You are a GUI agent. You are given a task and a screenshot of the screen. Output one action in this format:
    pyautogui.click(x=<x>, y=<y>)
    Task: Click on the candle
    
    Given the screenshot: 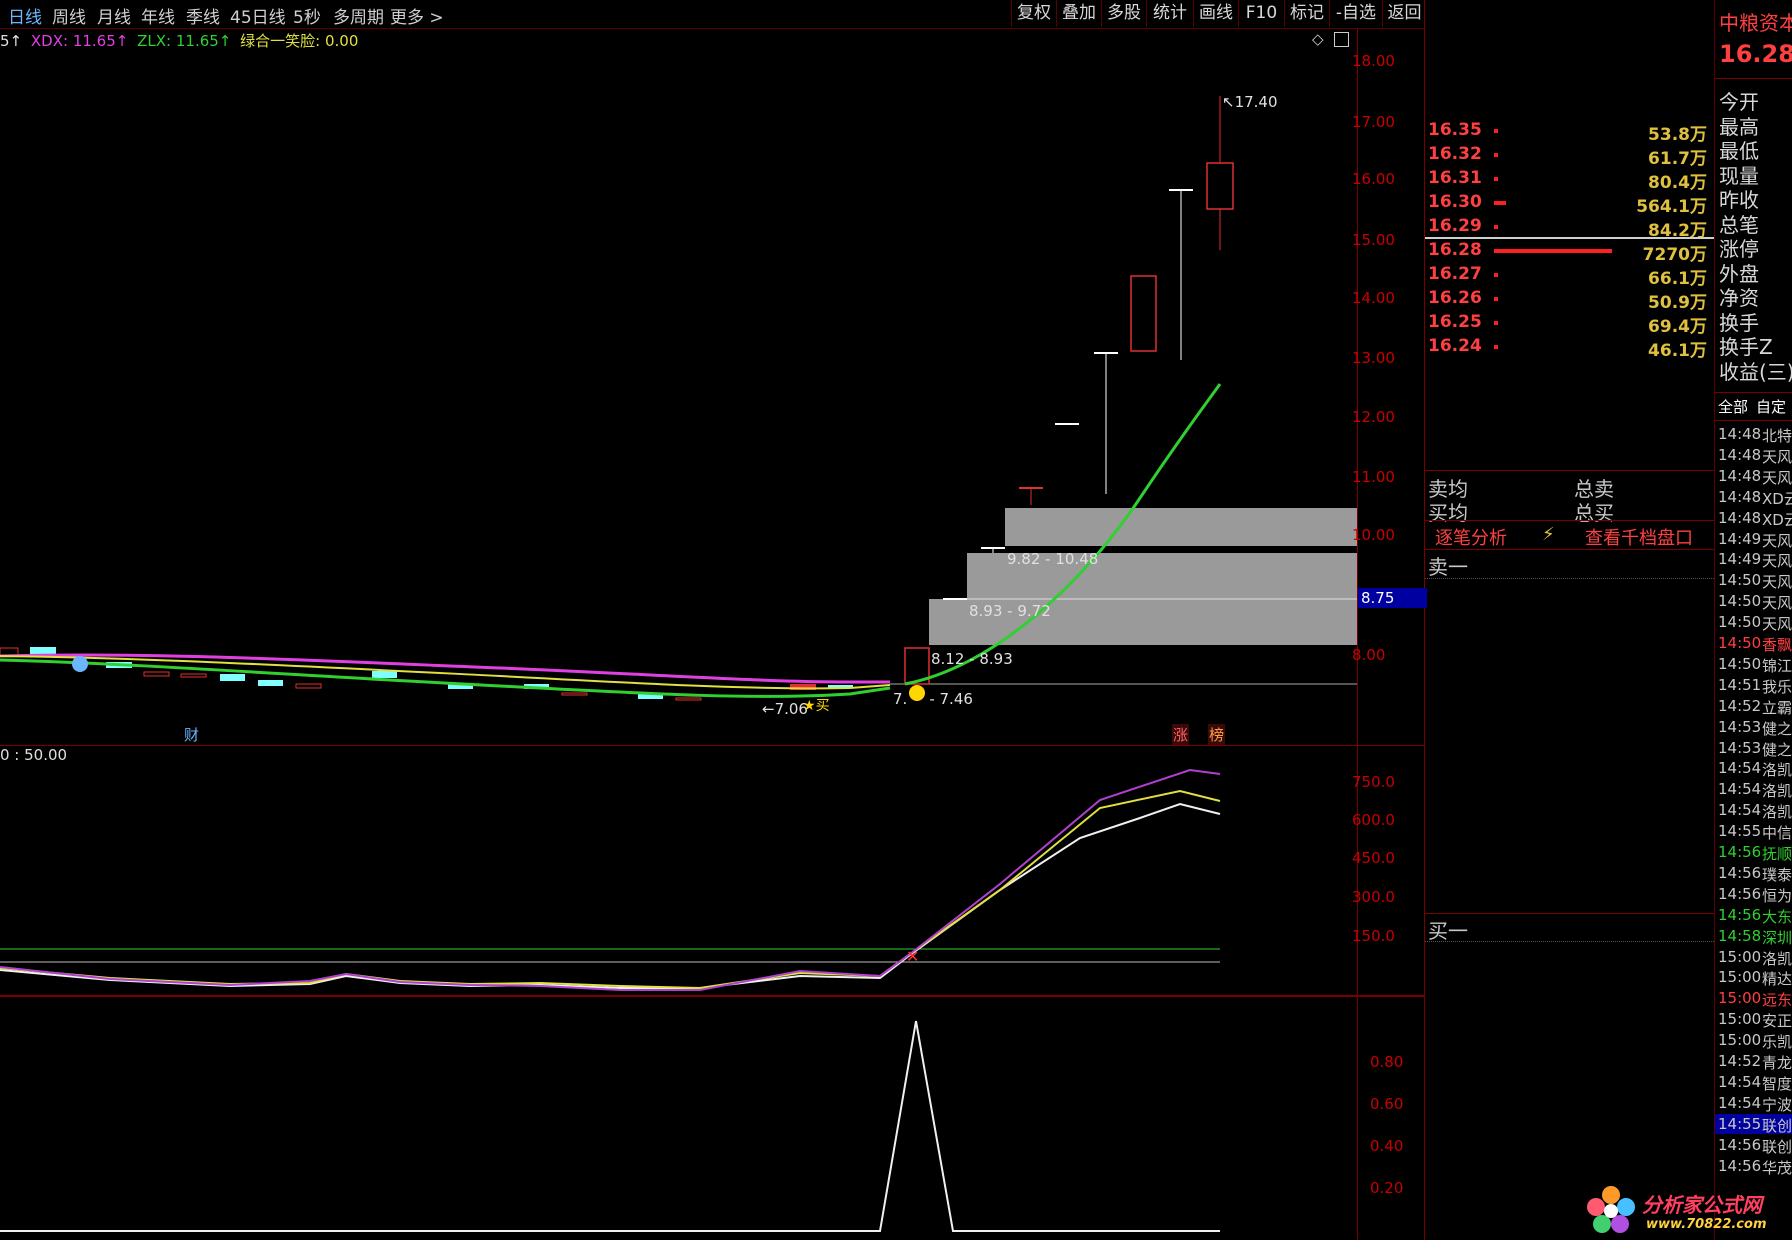 What is the action you would take?
    pyautogui.click(x=1143, y=313)
    